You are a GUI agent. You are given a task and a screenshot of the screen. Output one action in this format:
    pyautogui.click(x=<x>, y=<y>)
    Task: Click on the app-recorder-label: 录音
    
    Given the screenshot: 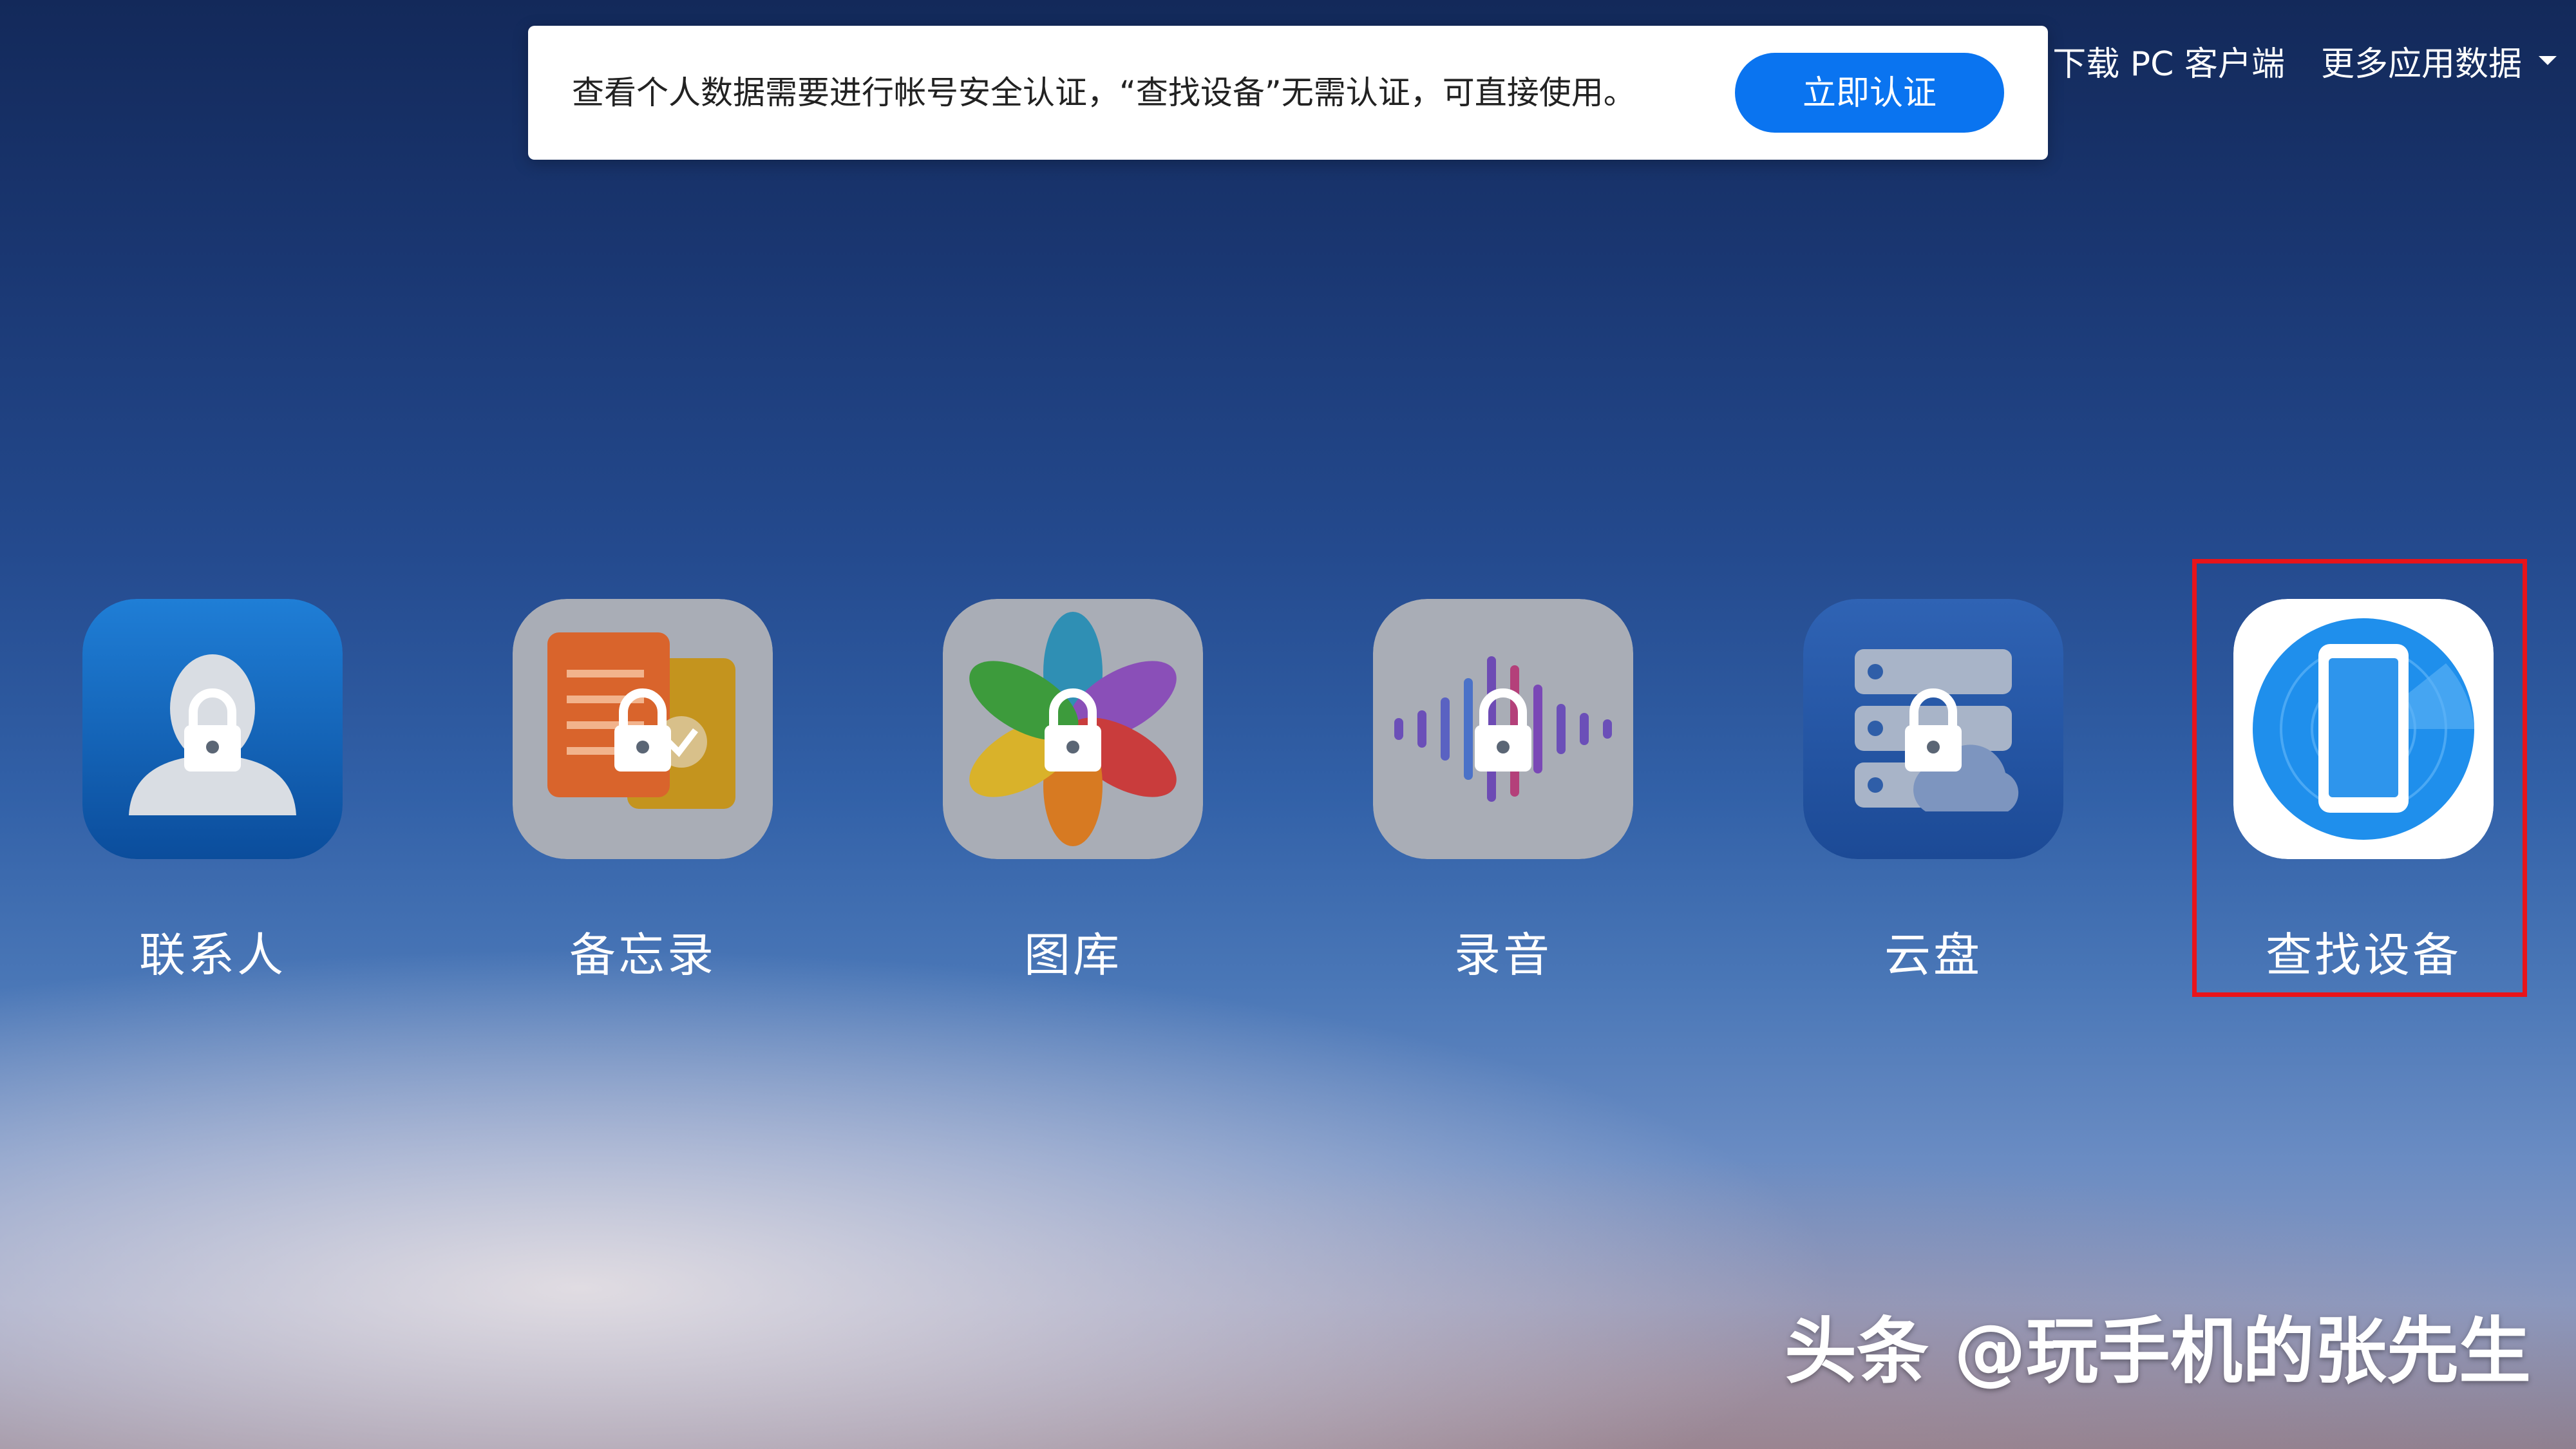 What is the action you would take?
    pyautogui.click(x=1503, y=955)
    